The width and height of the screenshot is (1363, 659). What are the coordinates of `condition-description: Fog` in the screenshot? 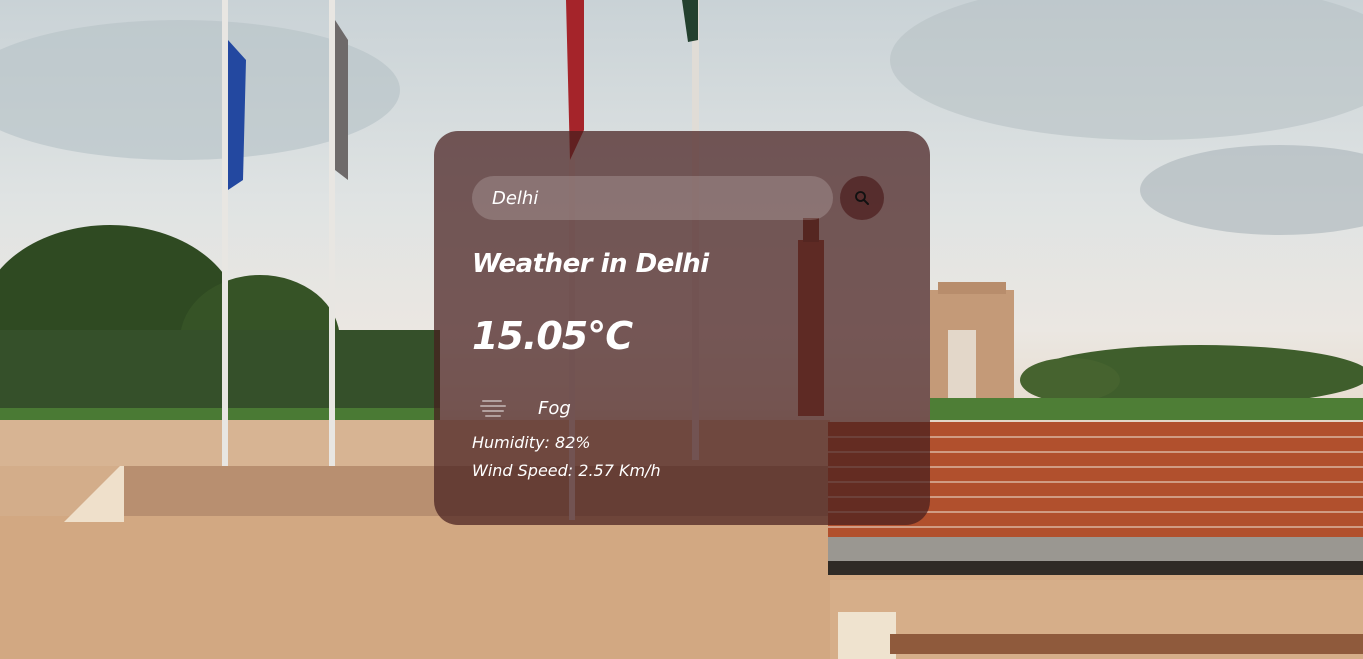 It's located at (554, 408).